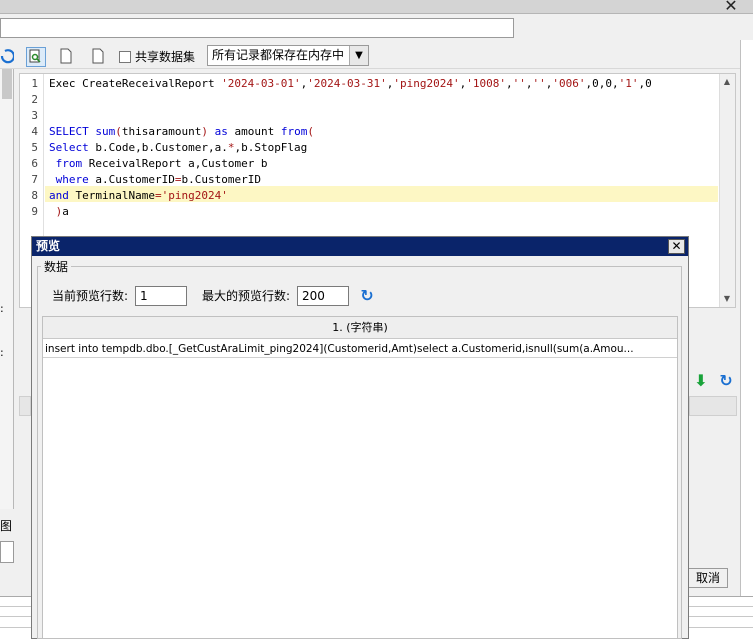  What do you see at coordinates (2, 352) in the screenshot?
I see `left-colon-2: :` at bounding box center [2, 352].